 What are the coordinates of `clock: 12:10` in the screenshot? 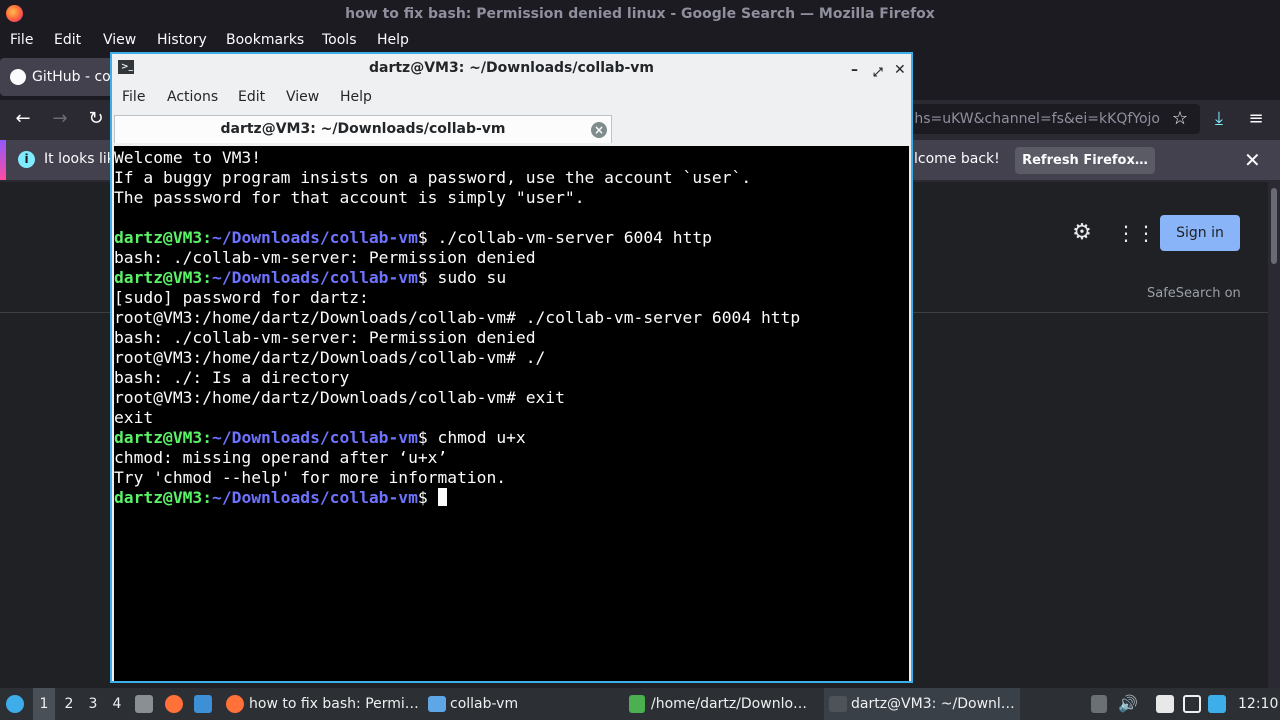 It's located at (1258, 704).